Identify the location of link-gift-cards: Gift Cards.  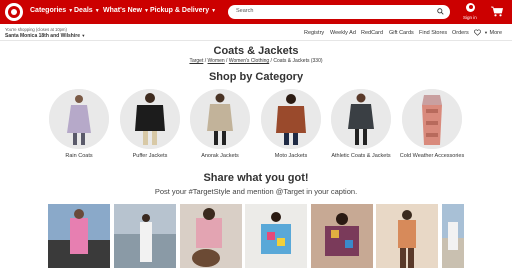
(401, 33).